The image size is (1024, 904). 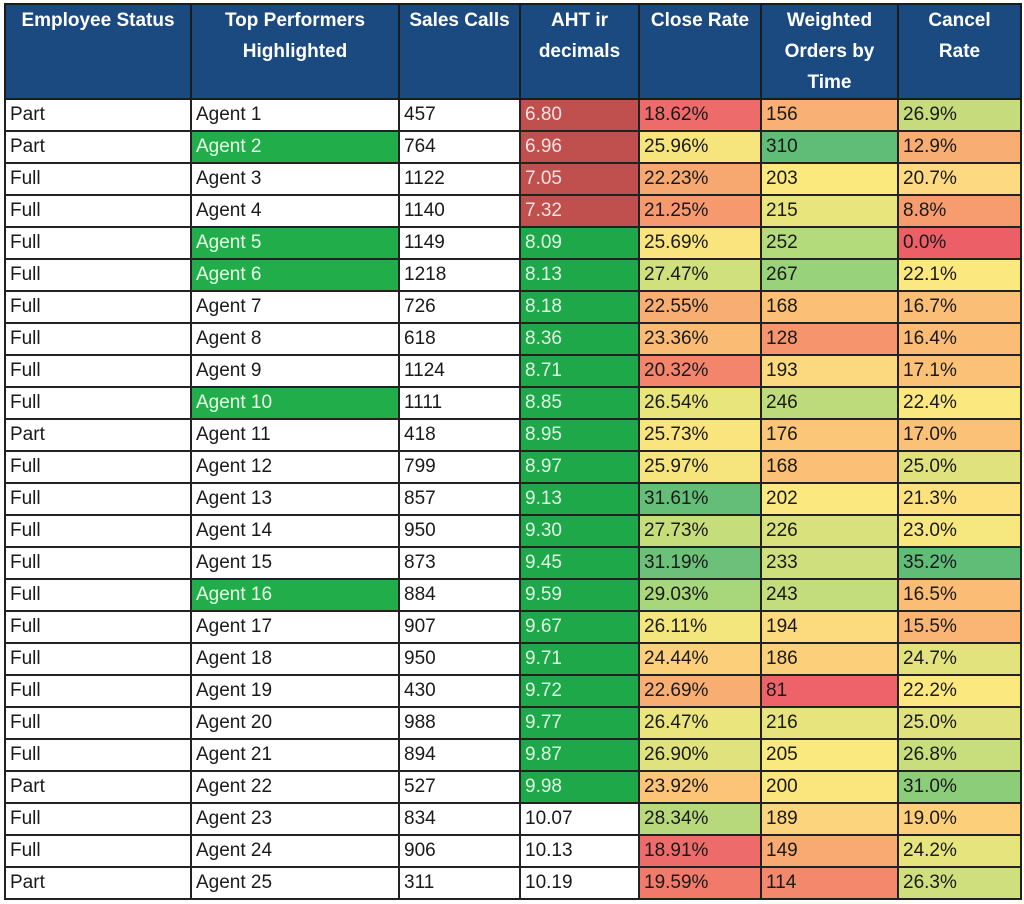 I want to click on aht-cell: 8.95, so click(x=579, y=435).